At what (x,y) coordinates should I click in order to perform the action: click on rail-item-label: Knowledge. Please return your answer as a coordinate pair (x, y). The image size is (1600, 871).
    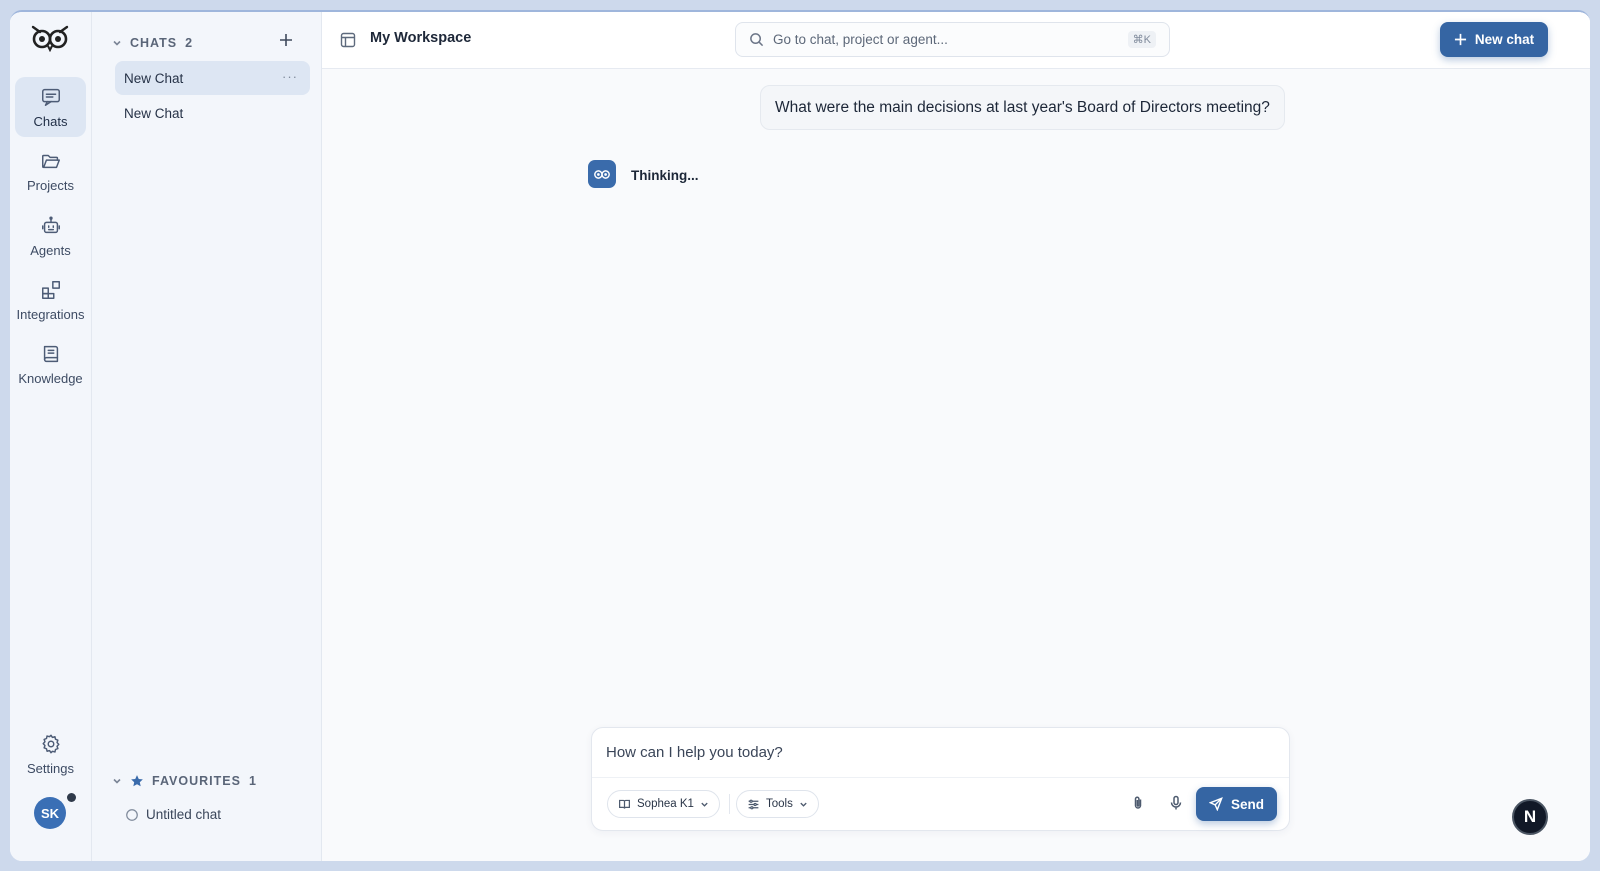
    Looking at the image, I should click on (50, 378).